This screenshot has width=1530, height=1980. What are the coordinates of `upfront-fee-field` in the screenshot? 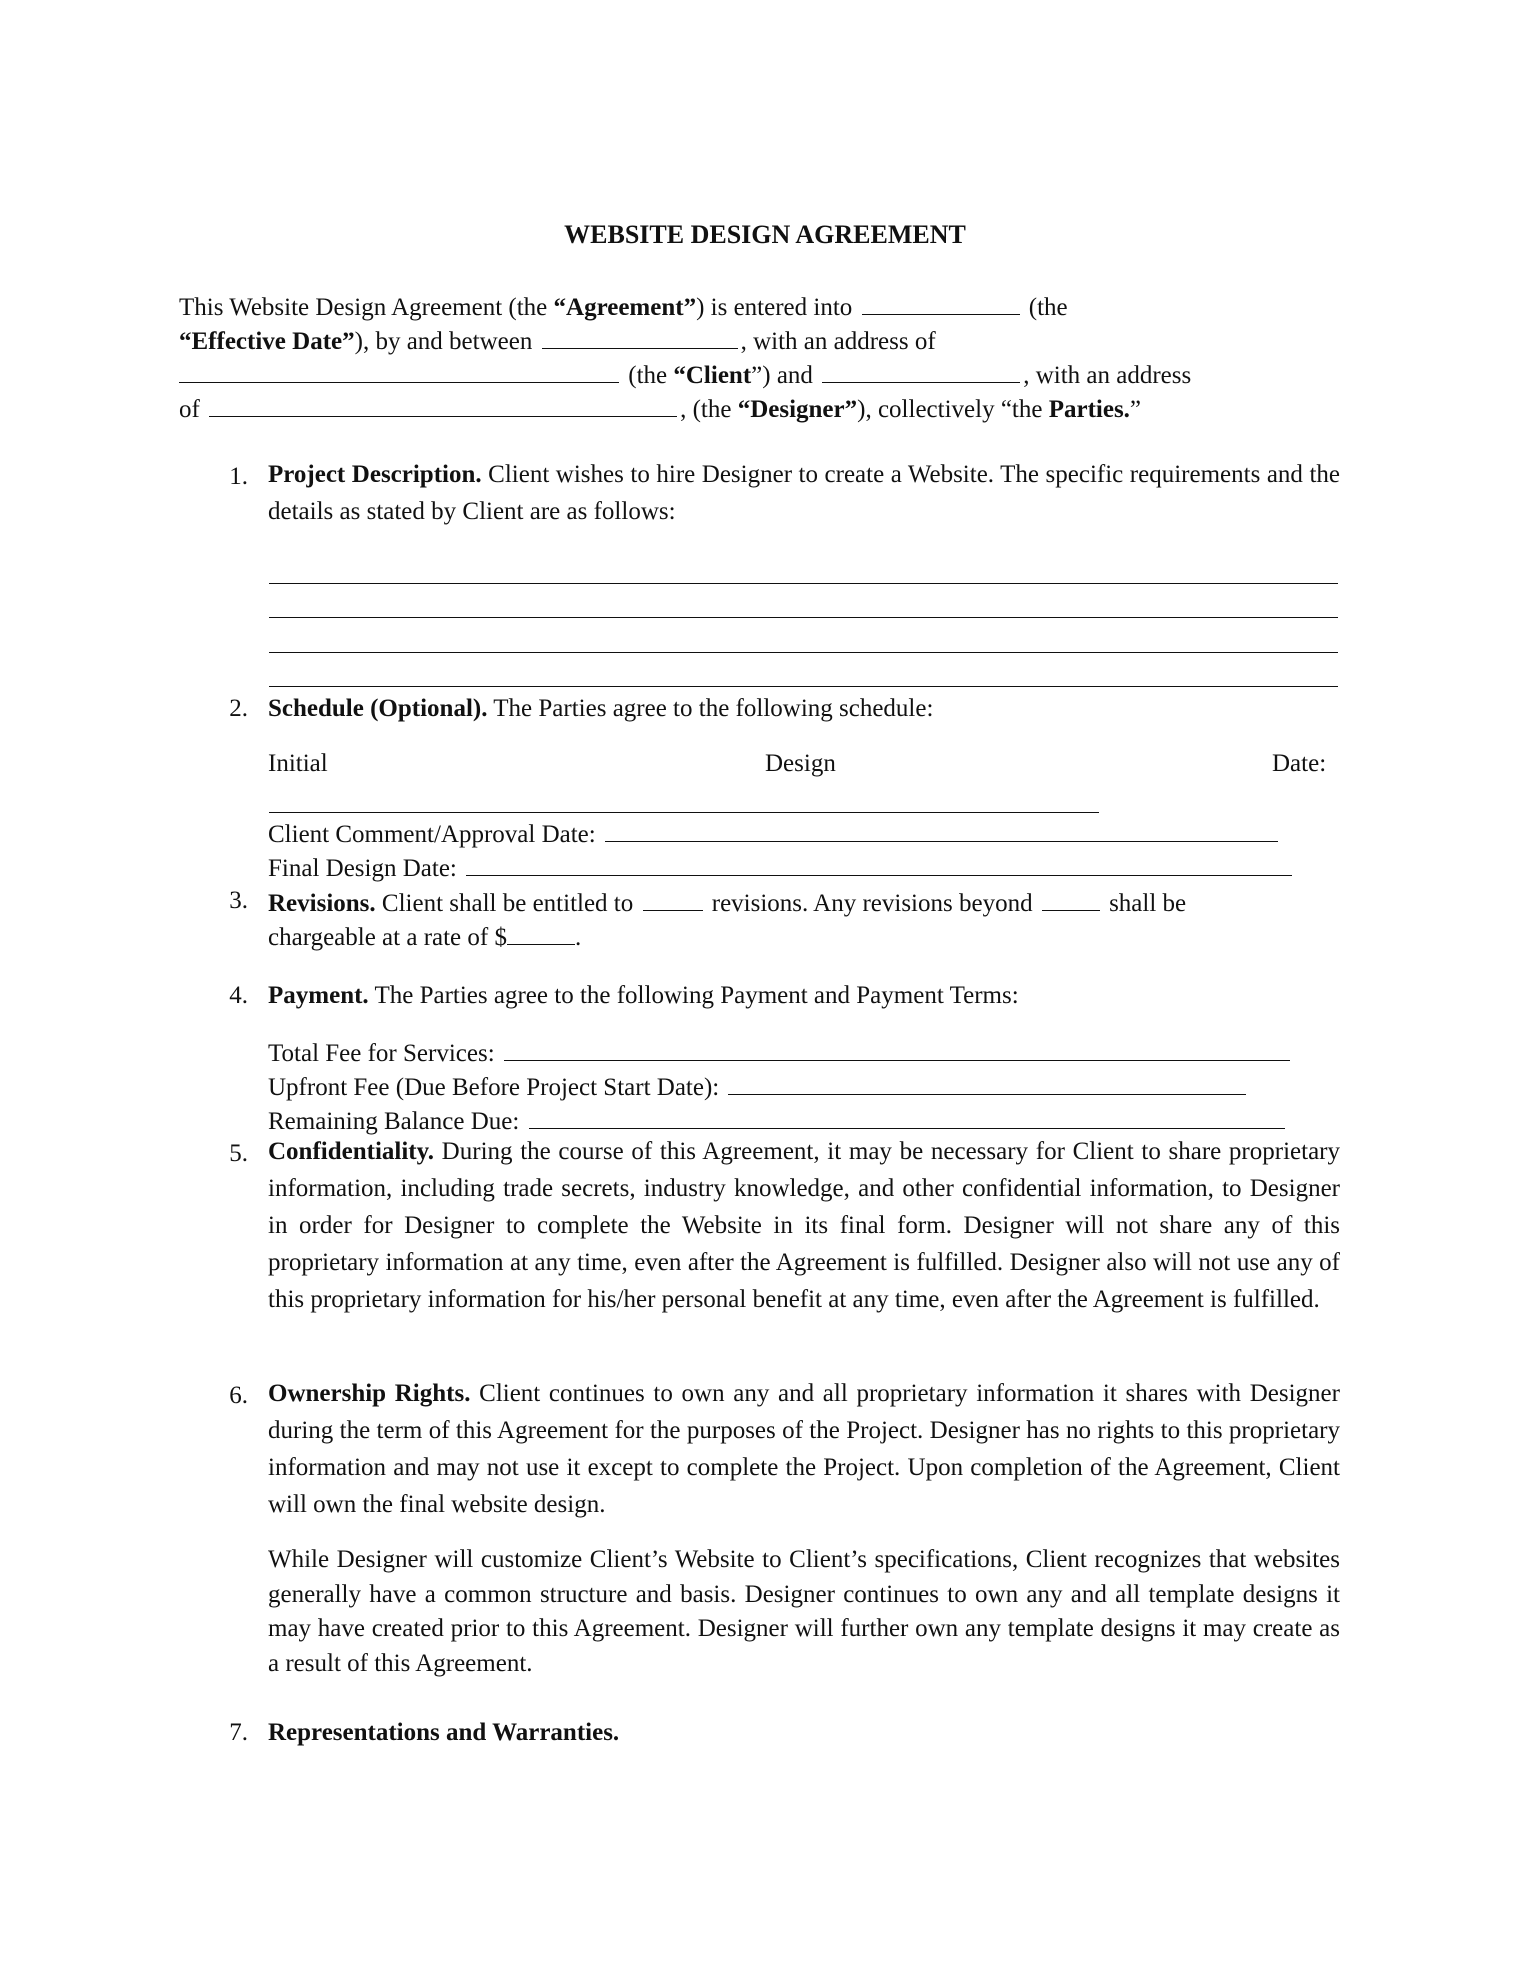 It's located at (987, 1083).